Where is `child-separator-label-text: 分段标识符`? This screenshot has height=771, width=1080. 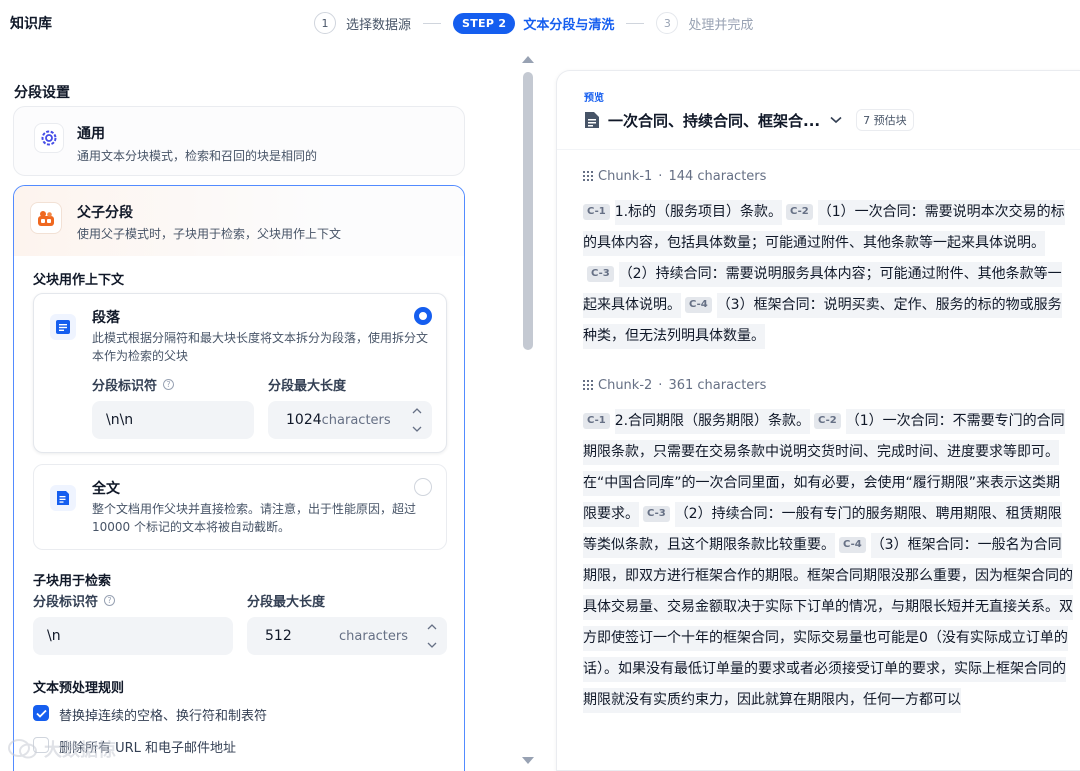
child-separator-label-text: 分段标识符 is located at coordinates (66, 602).